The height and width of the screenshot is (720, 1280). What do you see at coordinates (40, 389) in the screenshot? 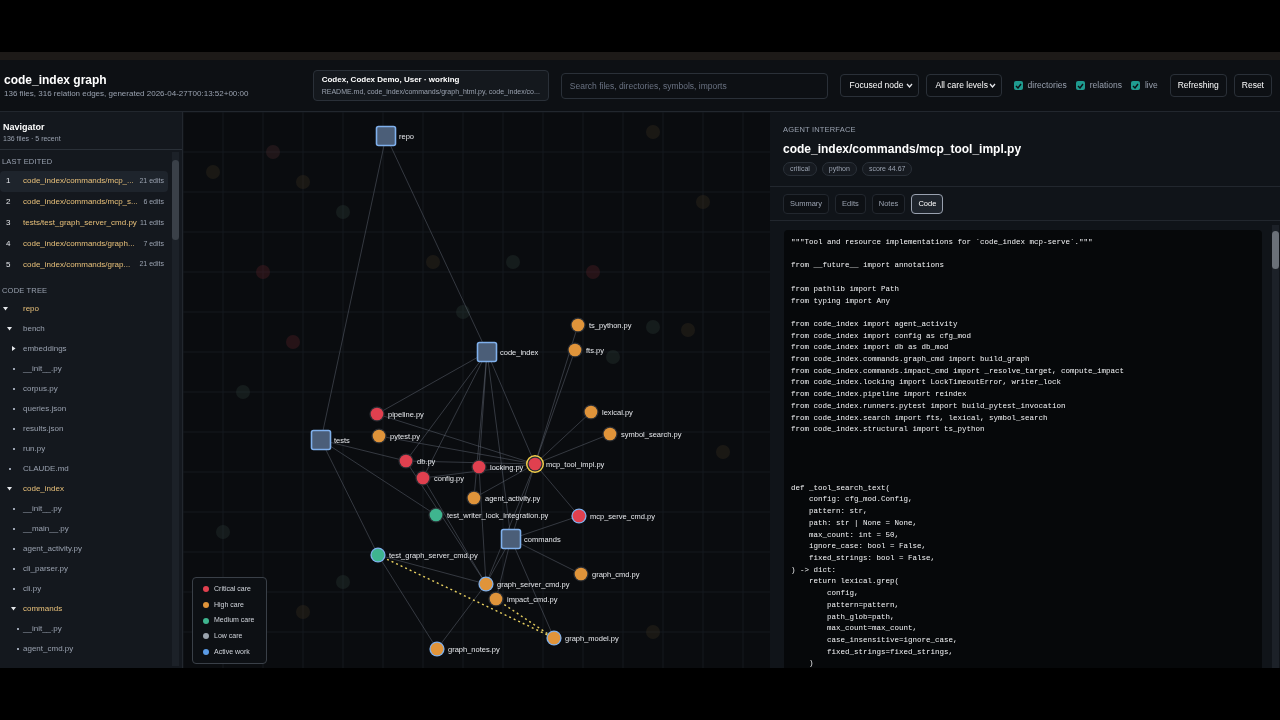
I see `tree-item: corpus.py` at bounding box center [40, 389].